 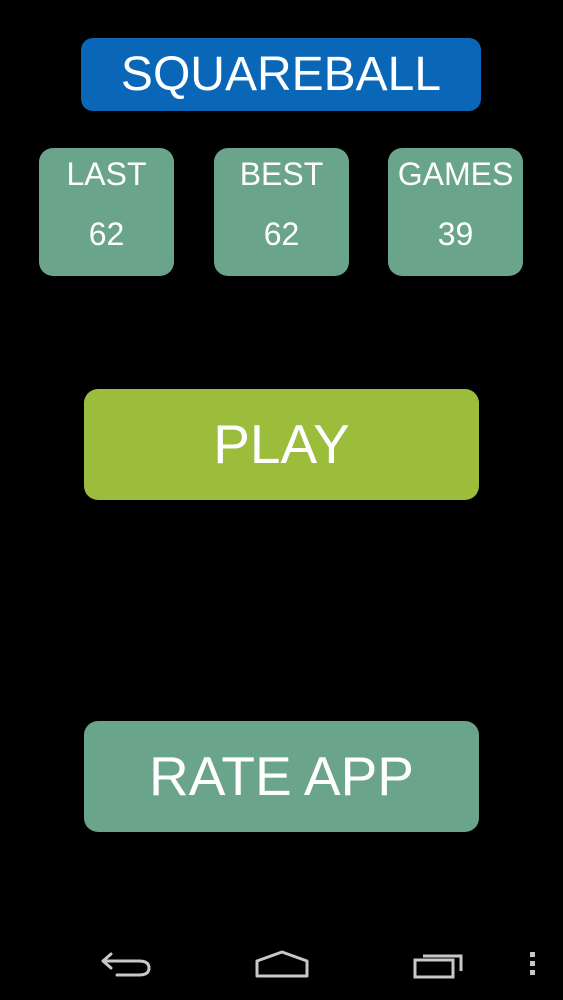 What do you see at coordinates (439, 964) in the screenshot?
I see `recent-apps-icon` at bounding box center [439, 964].